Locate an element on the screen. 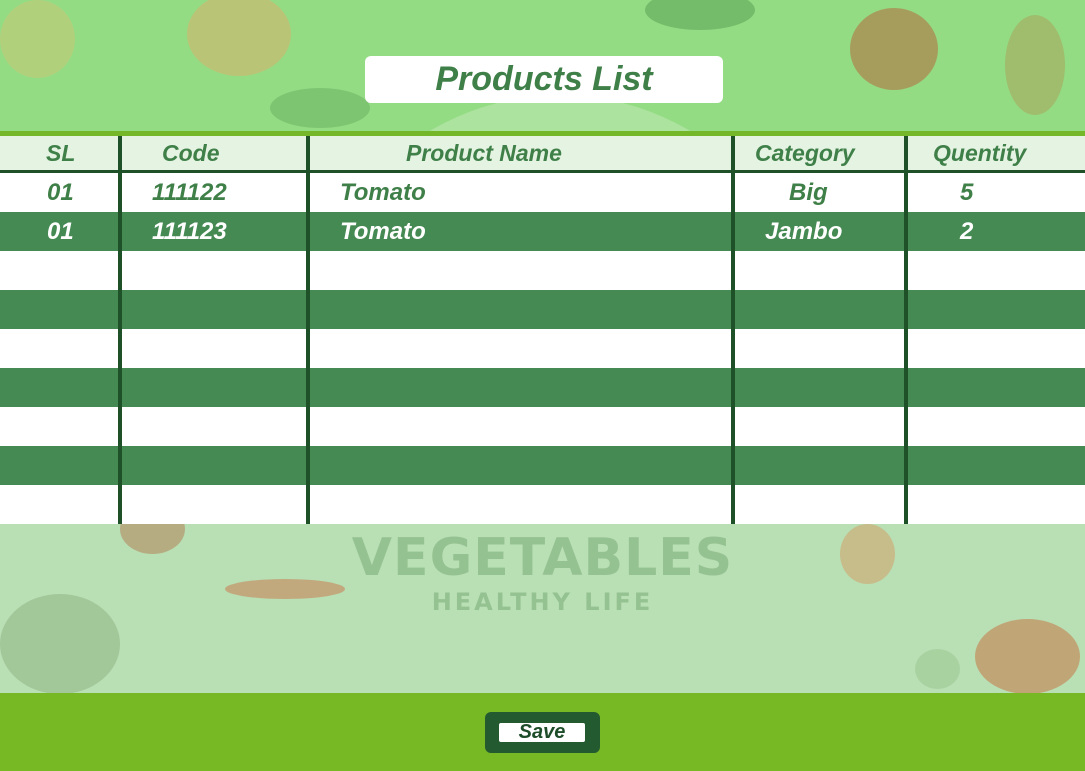 This screenshot has height=771, width=1085. cell-quantity: 5 is located at coordinates (966, 192).